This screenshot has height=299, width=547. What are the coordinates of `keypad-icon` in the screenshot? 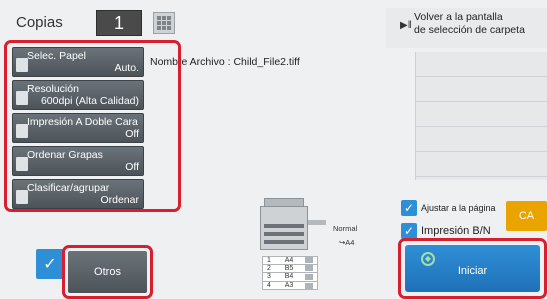 It's located at (164, 23).